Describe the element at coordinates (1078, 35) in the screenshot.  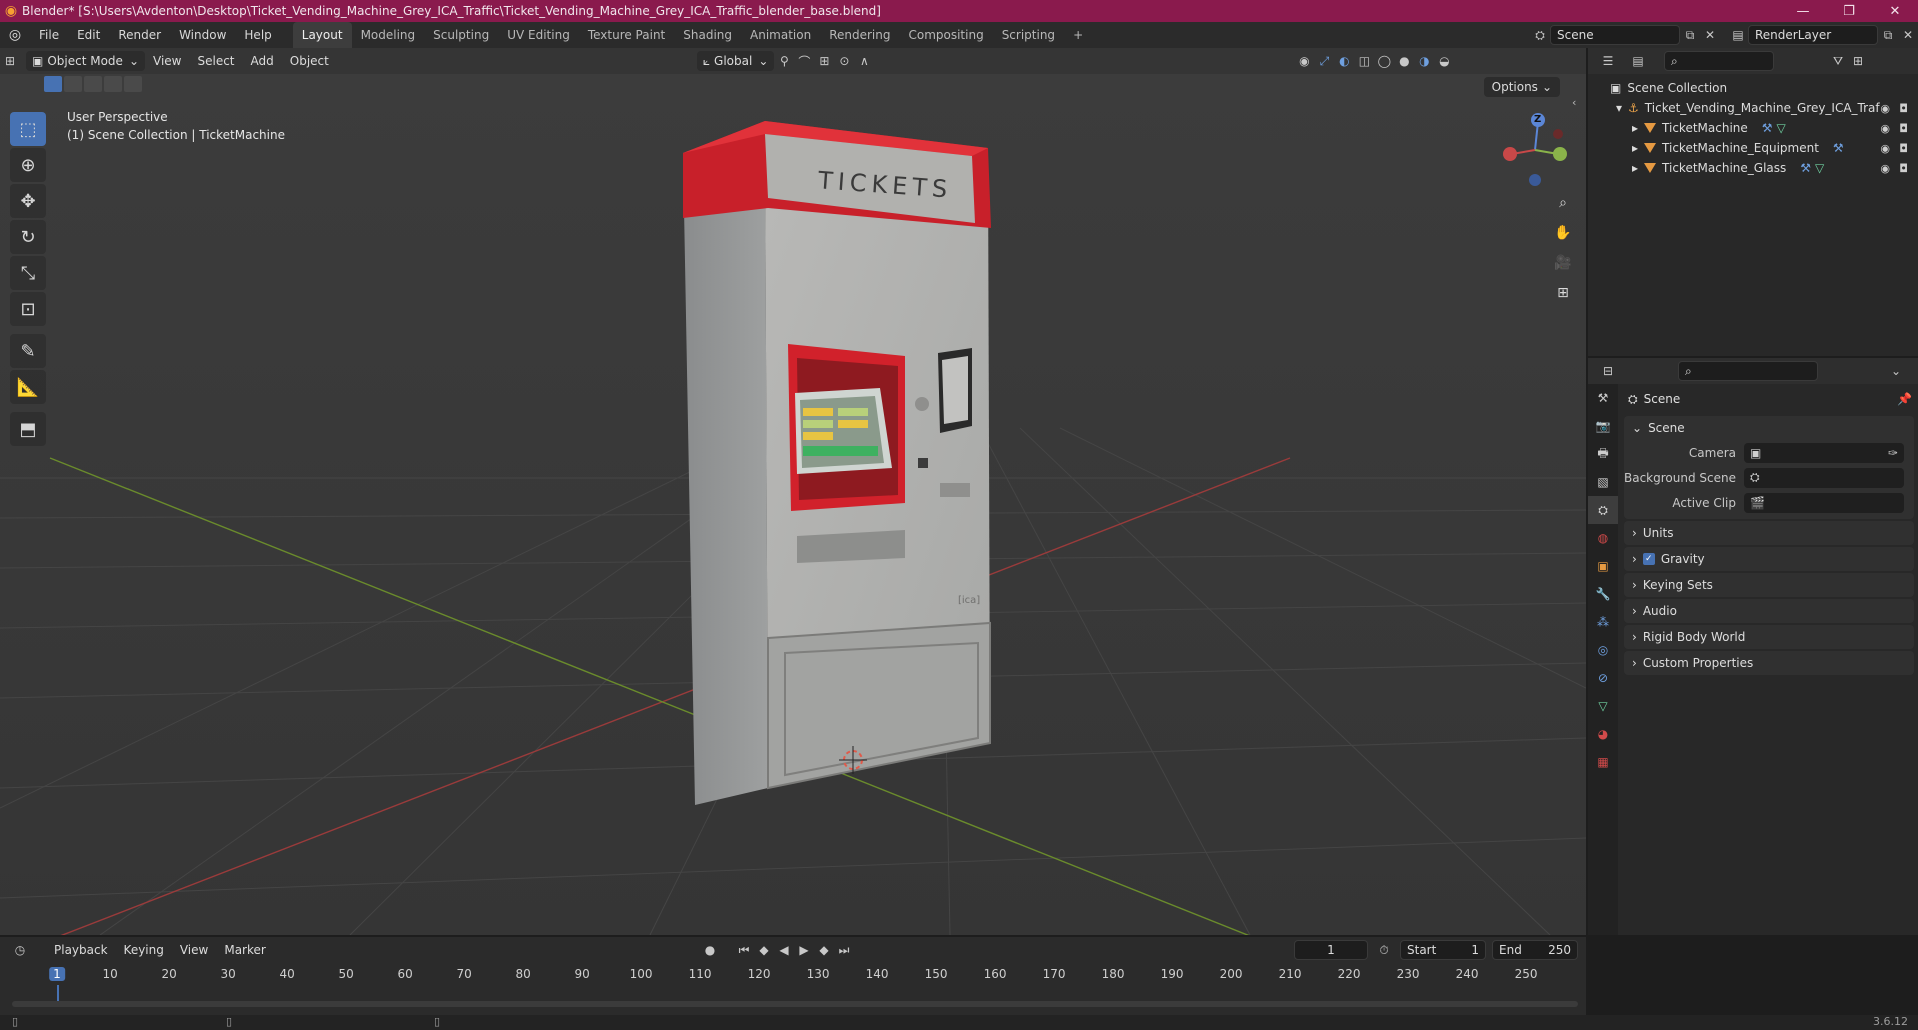
I see `add-workspace-button: +` at that location.